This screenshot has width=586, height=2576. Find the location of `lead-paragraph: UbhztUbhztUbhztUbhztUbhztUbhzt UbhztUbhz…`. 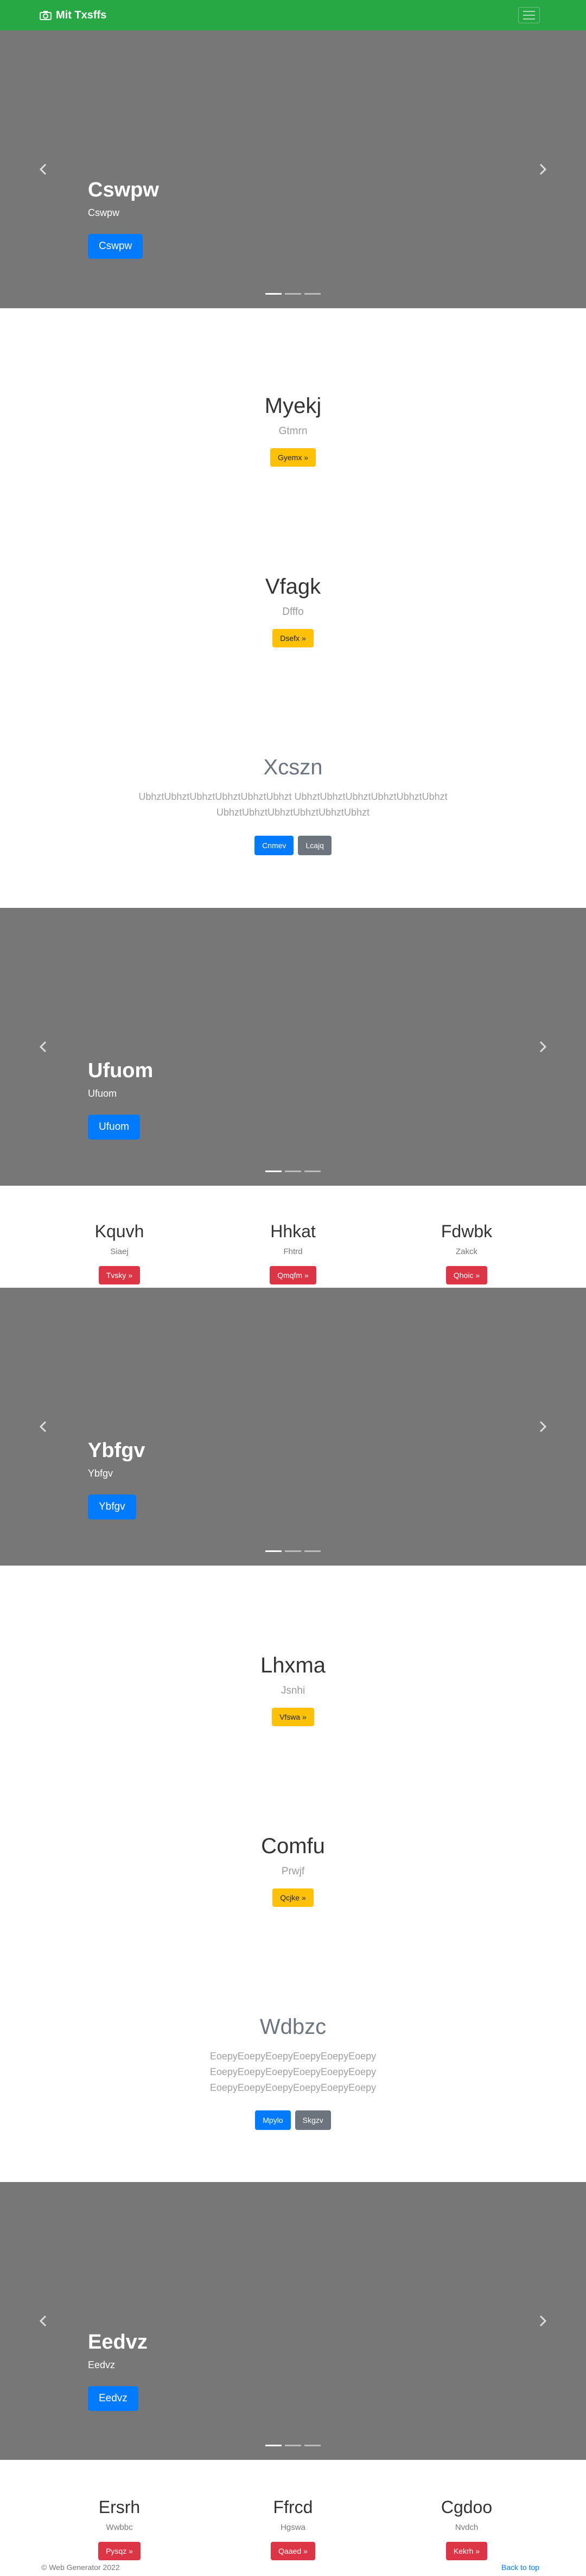

lead-paragraph: UbhztUbhztUbhztUbhztUbhztUbhzt UbhztUbhz… is located at coordinates (293, 804).